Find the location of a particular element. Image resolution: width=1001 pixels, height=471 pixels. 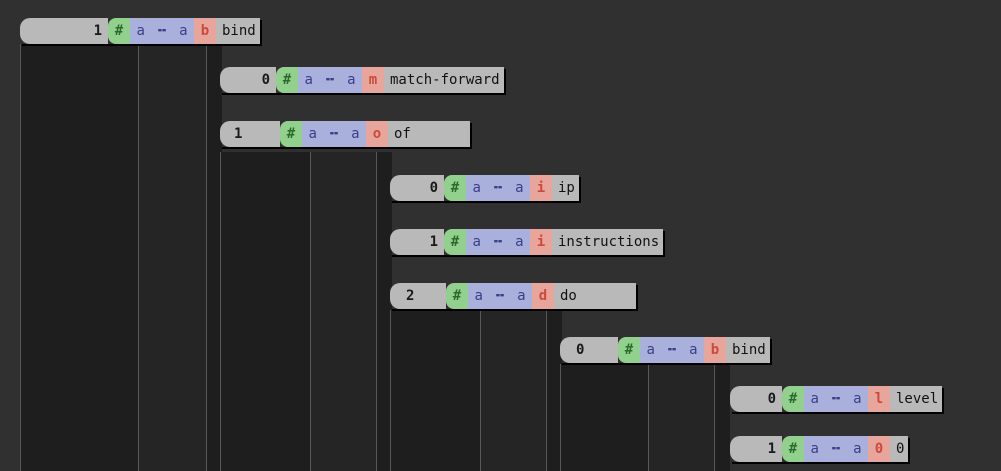

node-label: instructions is located at coordinates (608, 242).